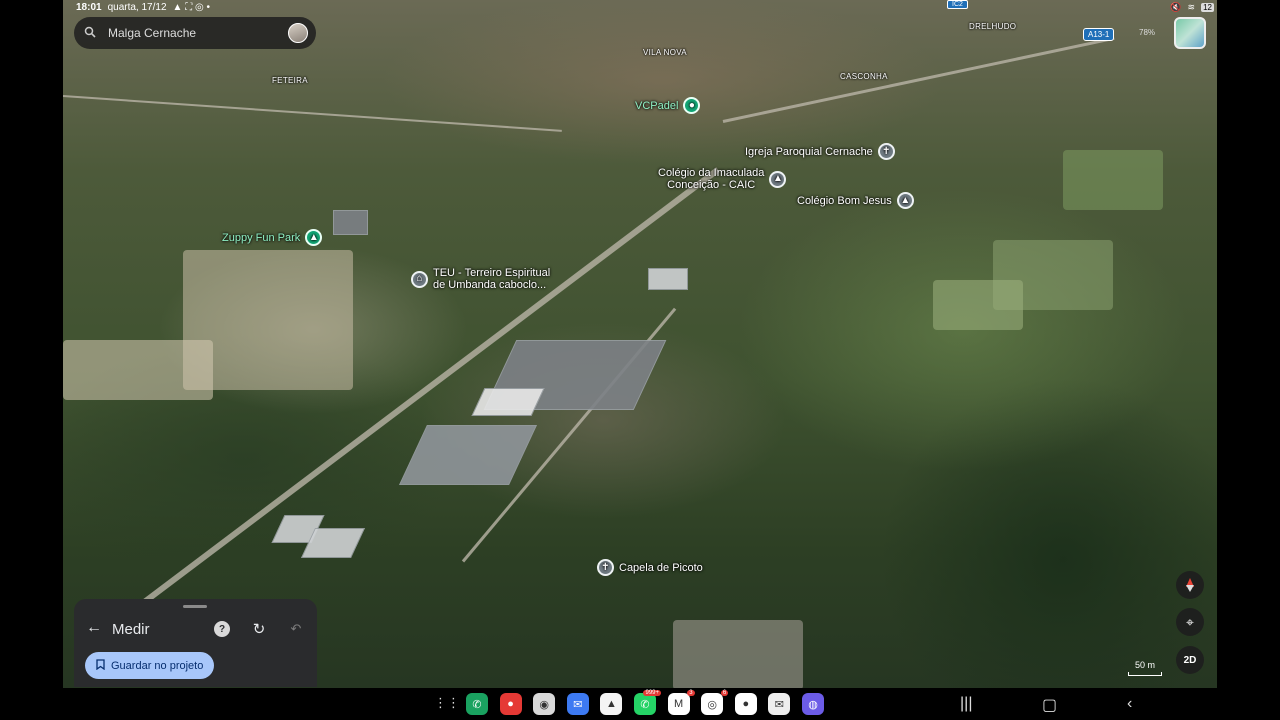 The height and width of the screenshot is (720, 1280). What do you see at coordinates (137, 7) in the screenshot?
I see `date: quarta, 17/12` at bounding box center [137, 7].